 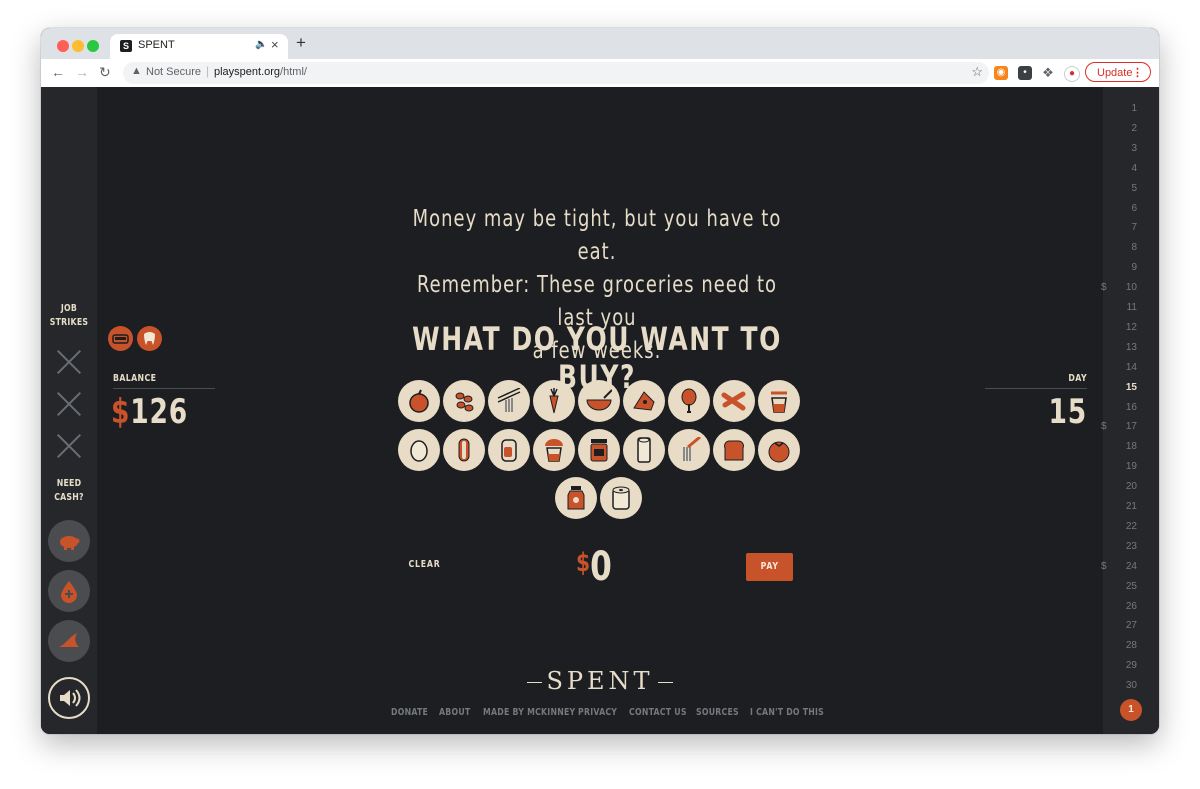 I want to click on calendar-day: $24, so click(x=1119, y=566).